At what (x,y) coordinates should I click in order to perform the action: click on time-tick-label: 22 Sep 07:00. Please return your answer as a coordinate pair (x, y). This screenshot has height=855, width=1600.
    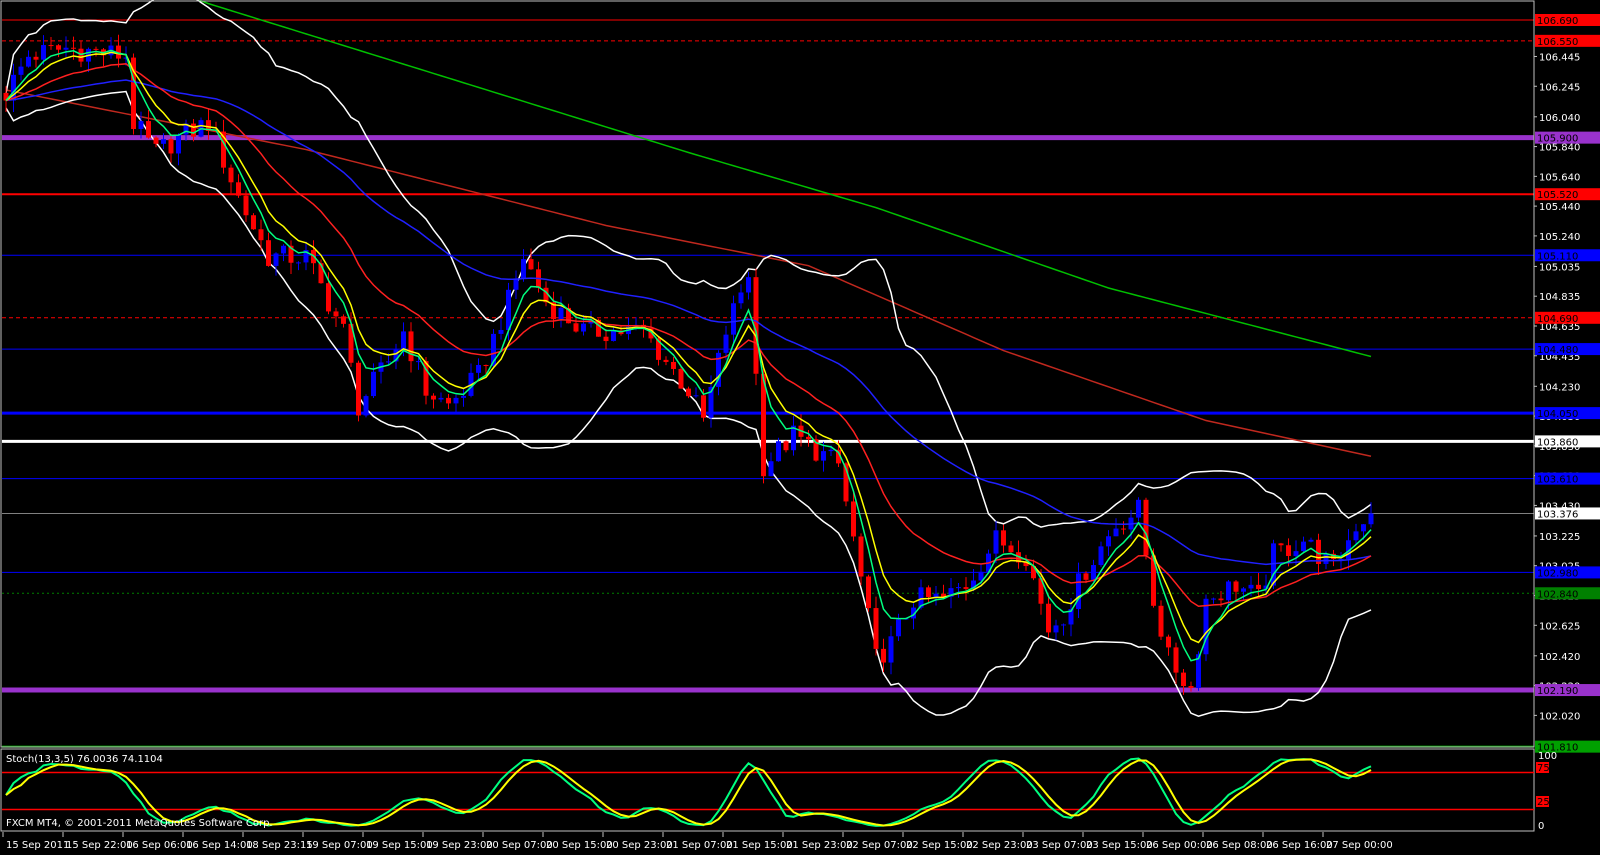
    Looking at the image, I should click on (879, 845).